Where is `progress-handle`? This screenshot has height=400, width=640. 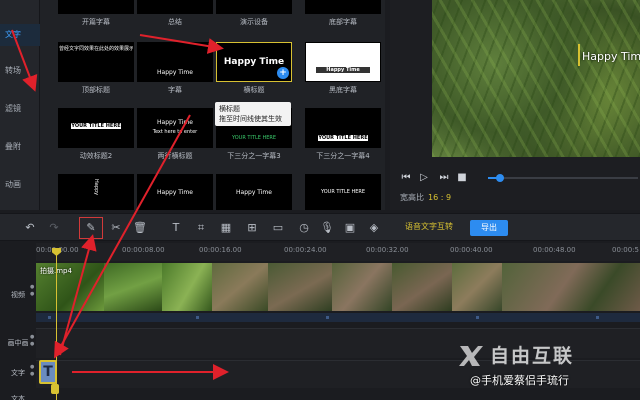
progress-handle is located at coordinates (500, 178).